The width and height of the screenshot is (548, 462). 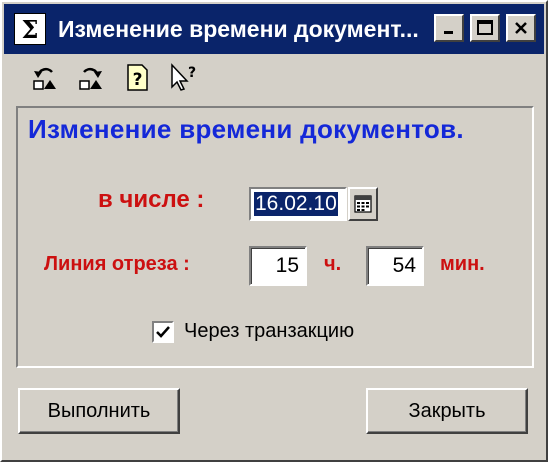 What do you see at coordinates (30, 29) in the screenshot?
I see `app-sigma-icon: Σ` at bounding box center [30, 29].